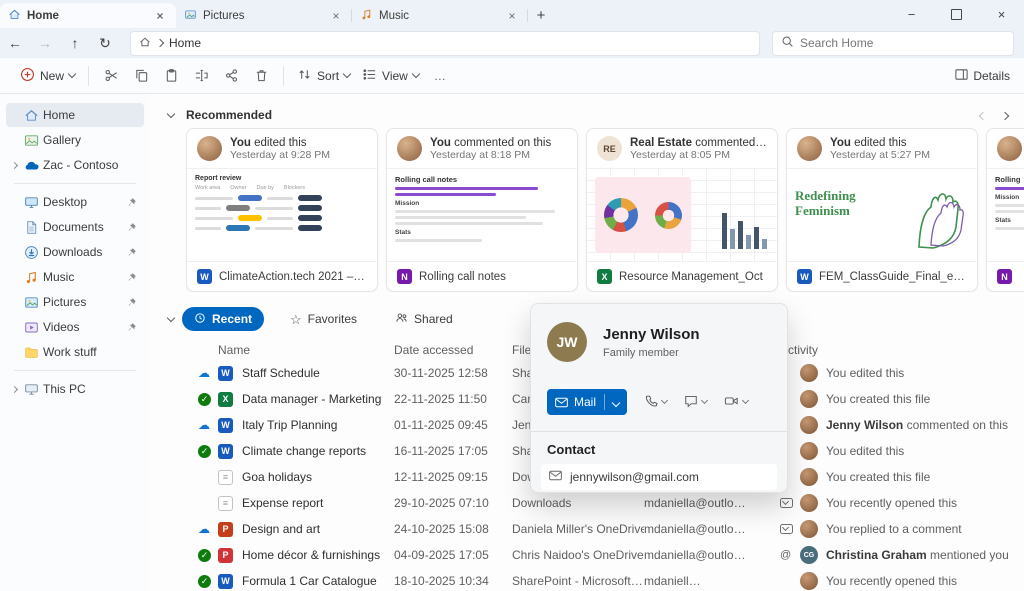 This screenshot has width=1024, height=591. I want to click on home-icon, so click(33, 115).